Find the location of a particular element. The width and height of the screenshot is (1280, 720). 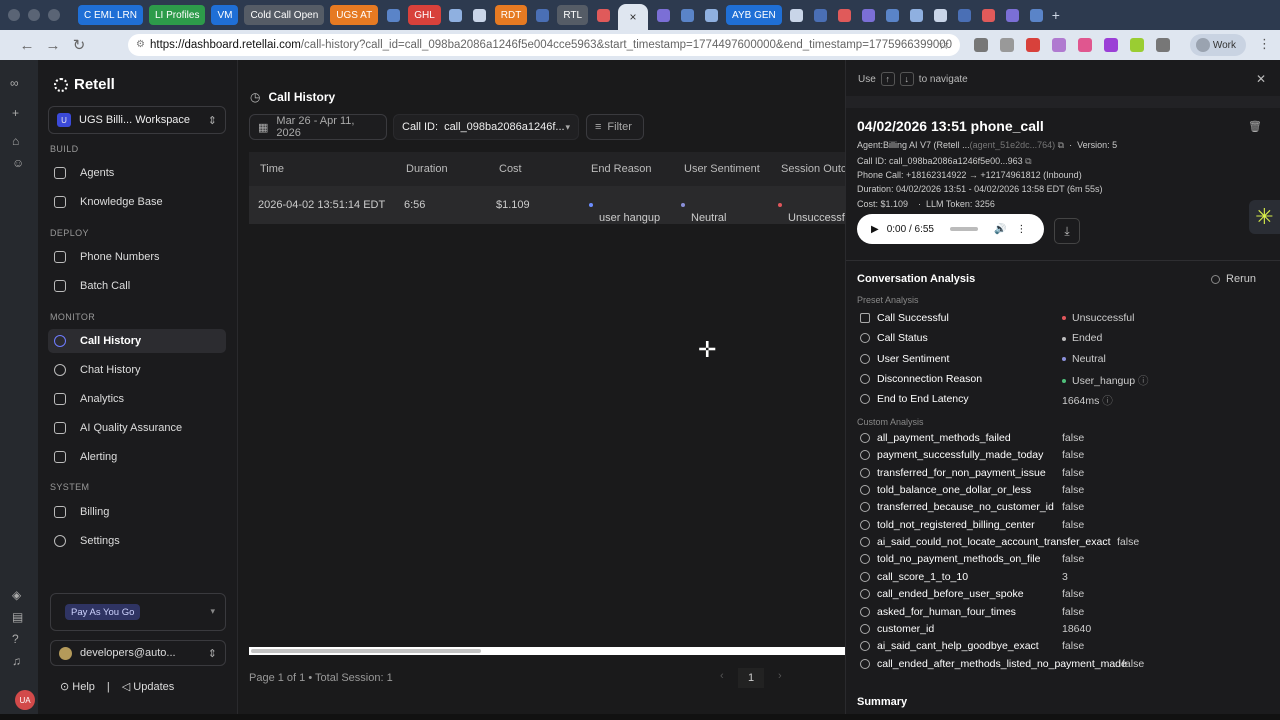

assistant-widget-icon: ✳ is located at coordinates (1264, 217).